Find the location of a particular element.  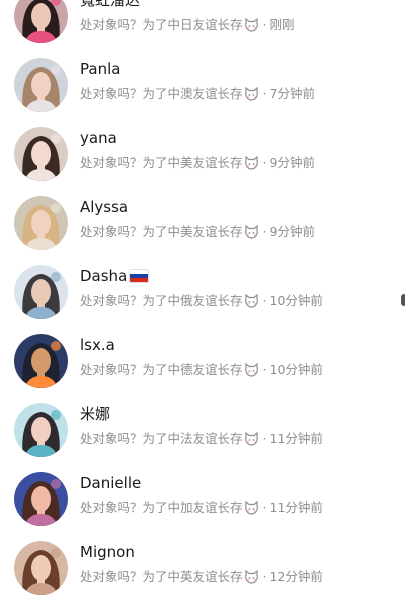

message-preview-text: 处对象吗？为了中日友谊长存 is located at coordinates (161, 24).